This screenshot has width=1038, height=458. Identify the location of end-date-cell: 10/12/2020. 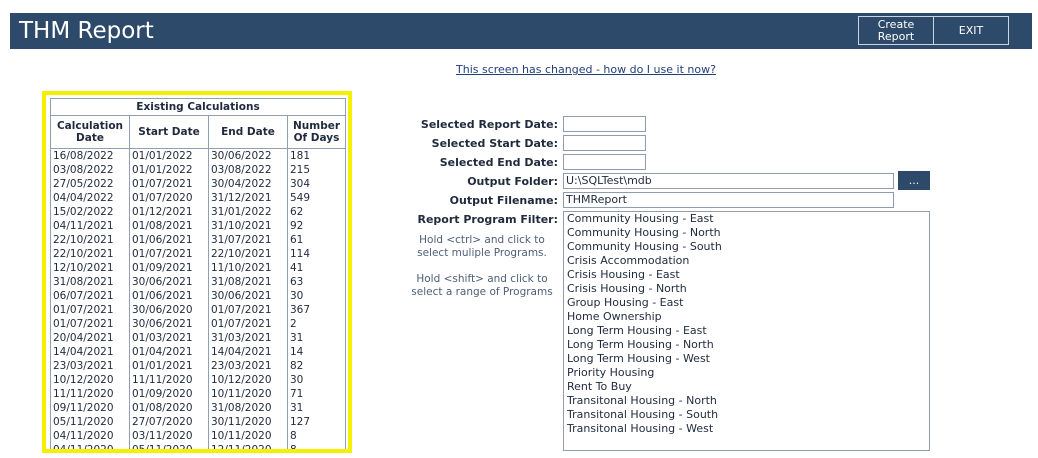
(248, 380).